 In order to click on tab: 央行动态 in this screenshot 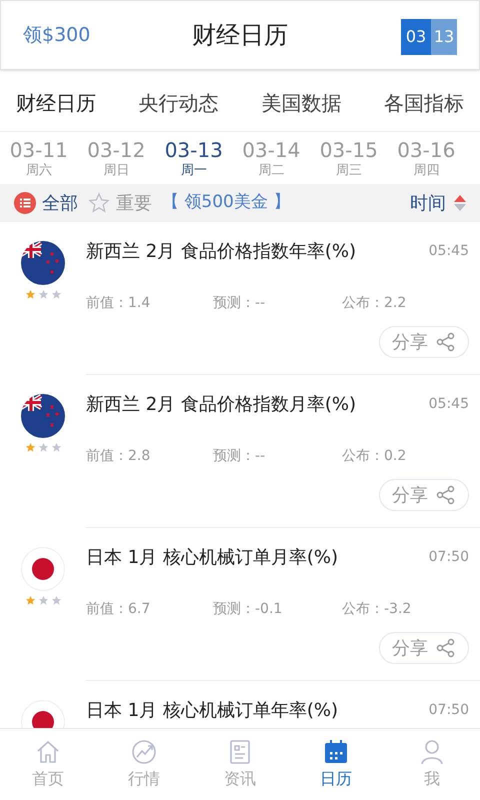, I will do `click(178, 100)`.